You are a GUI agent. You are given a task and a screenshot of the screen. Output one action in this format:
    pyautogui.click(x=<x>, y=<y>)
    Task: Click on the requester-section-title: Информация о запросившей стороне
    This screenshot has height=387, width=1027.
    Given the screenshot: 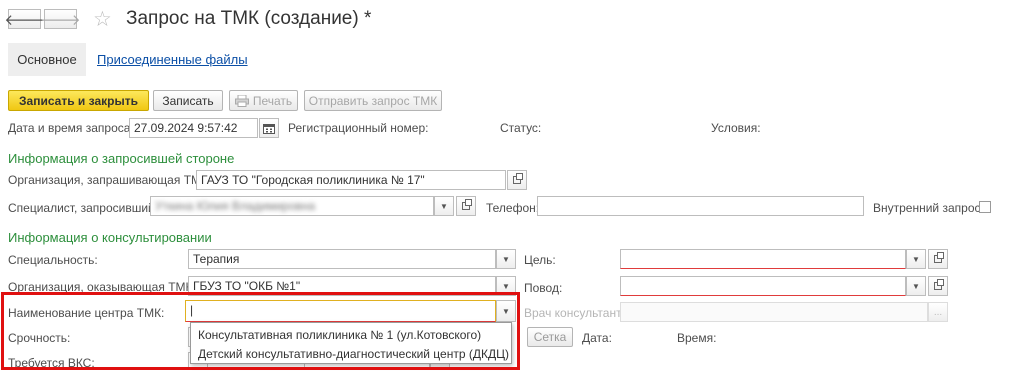 What is the action you would take?
    pyautogui.click(x=121, y=158)
    